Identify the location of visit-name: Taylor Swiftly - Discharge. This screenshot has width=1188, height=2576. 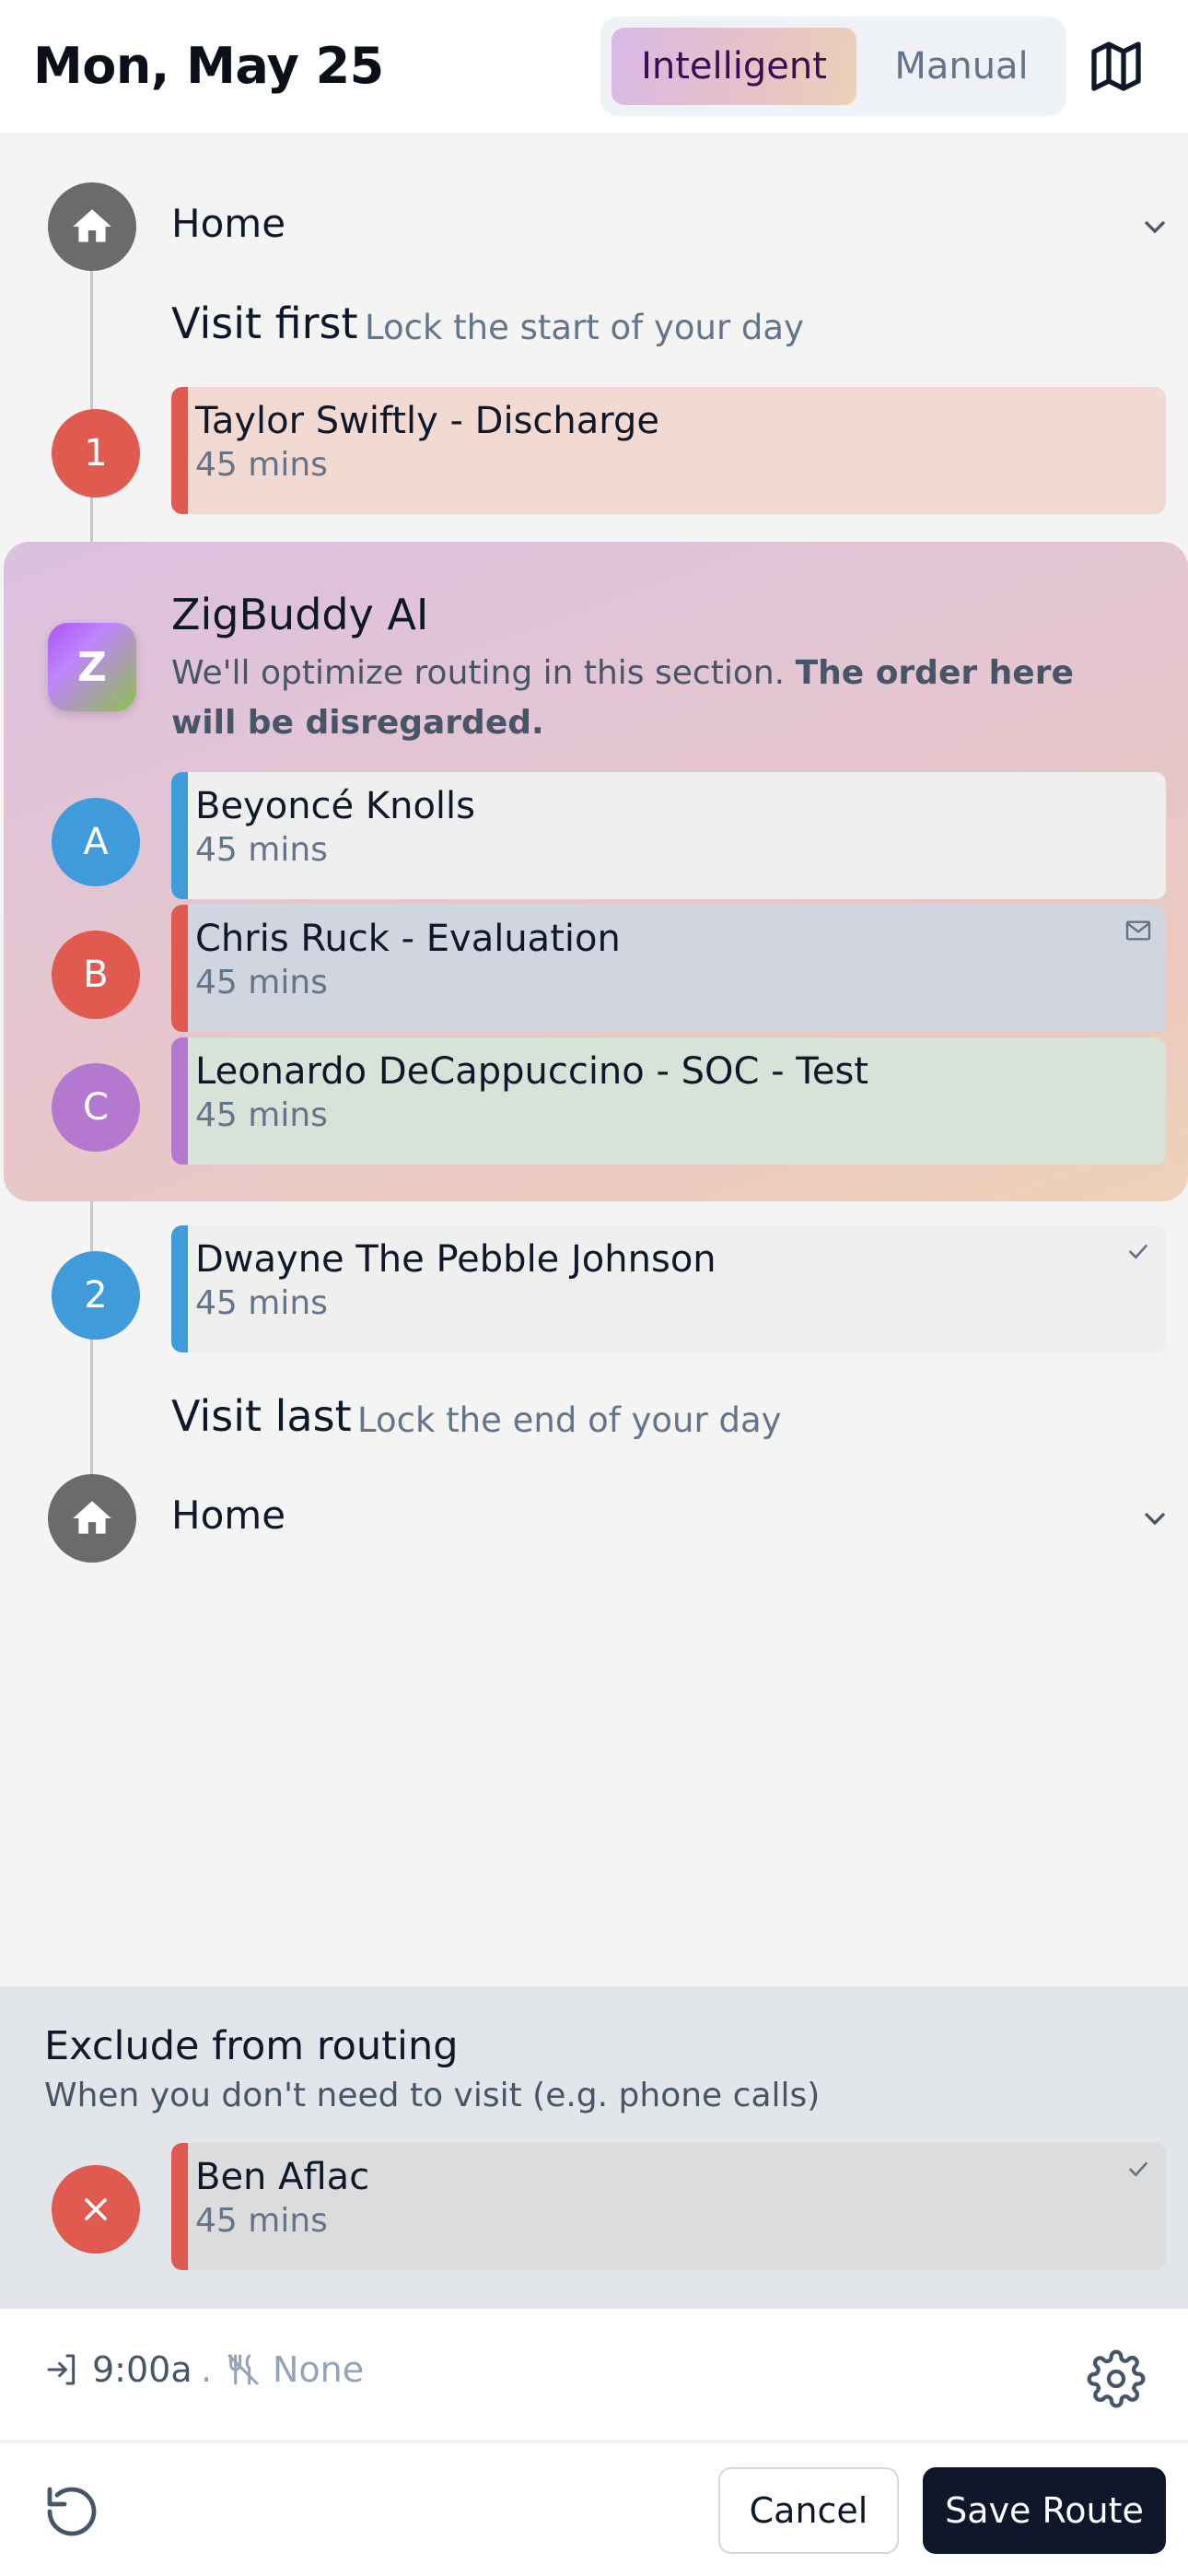
(427, 421).